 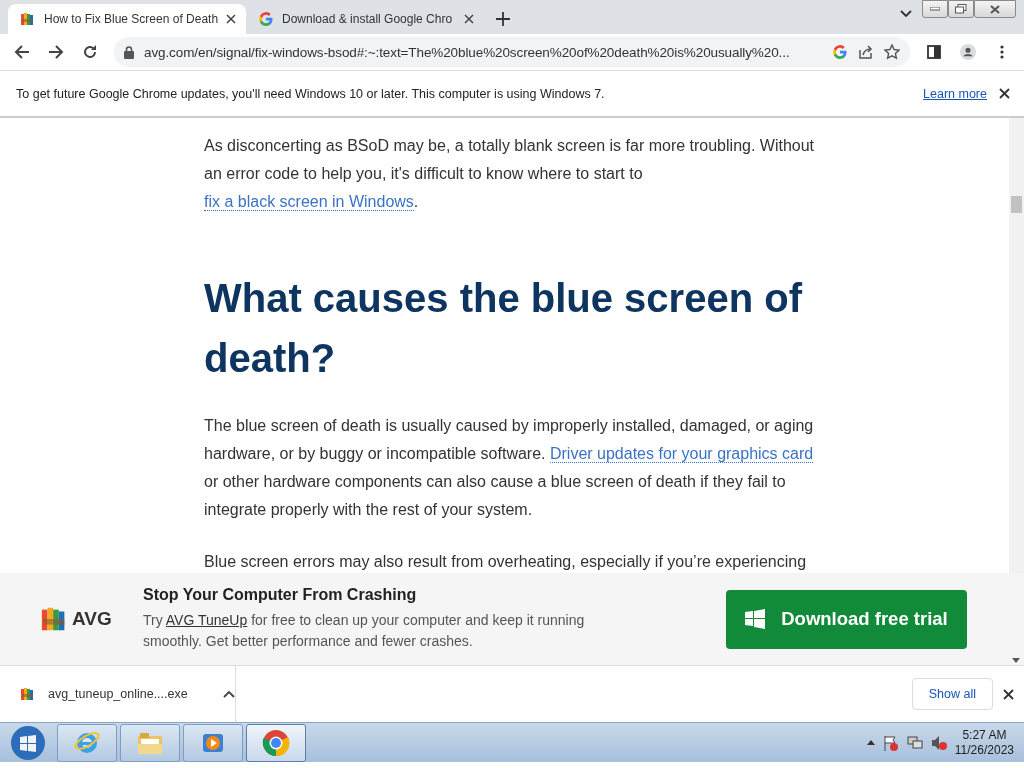 I want to click on clock-time: 5:27 AM, so click(x=984, y=735).